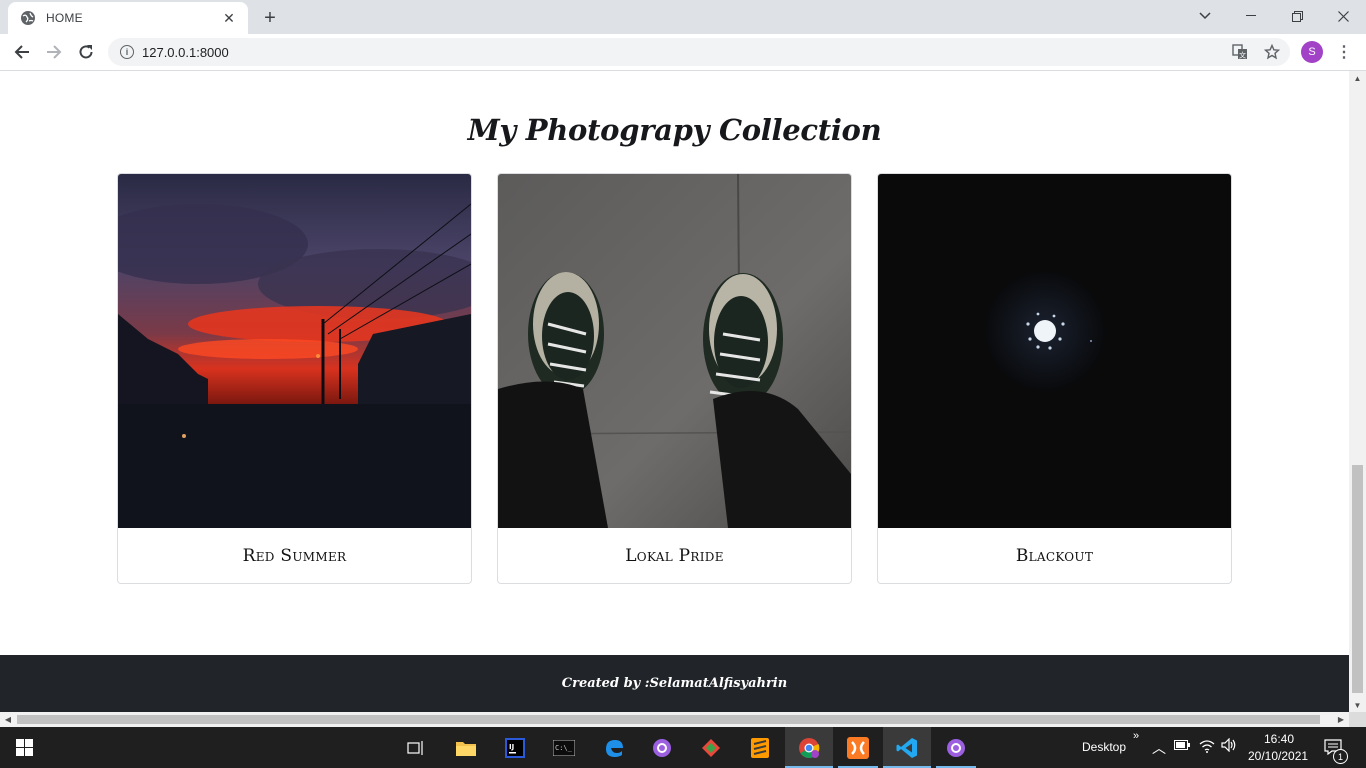 The image size is (1366, 768). Describe the element at coordinates (858, 747) in the screenshot. I see `xampp-icon` at that location.